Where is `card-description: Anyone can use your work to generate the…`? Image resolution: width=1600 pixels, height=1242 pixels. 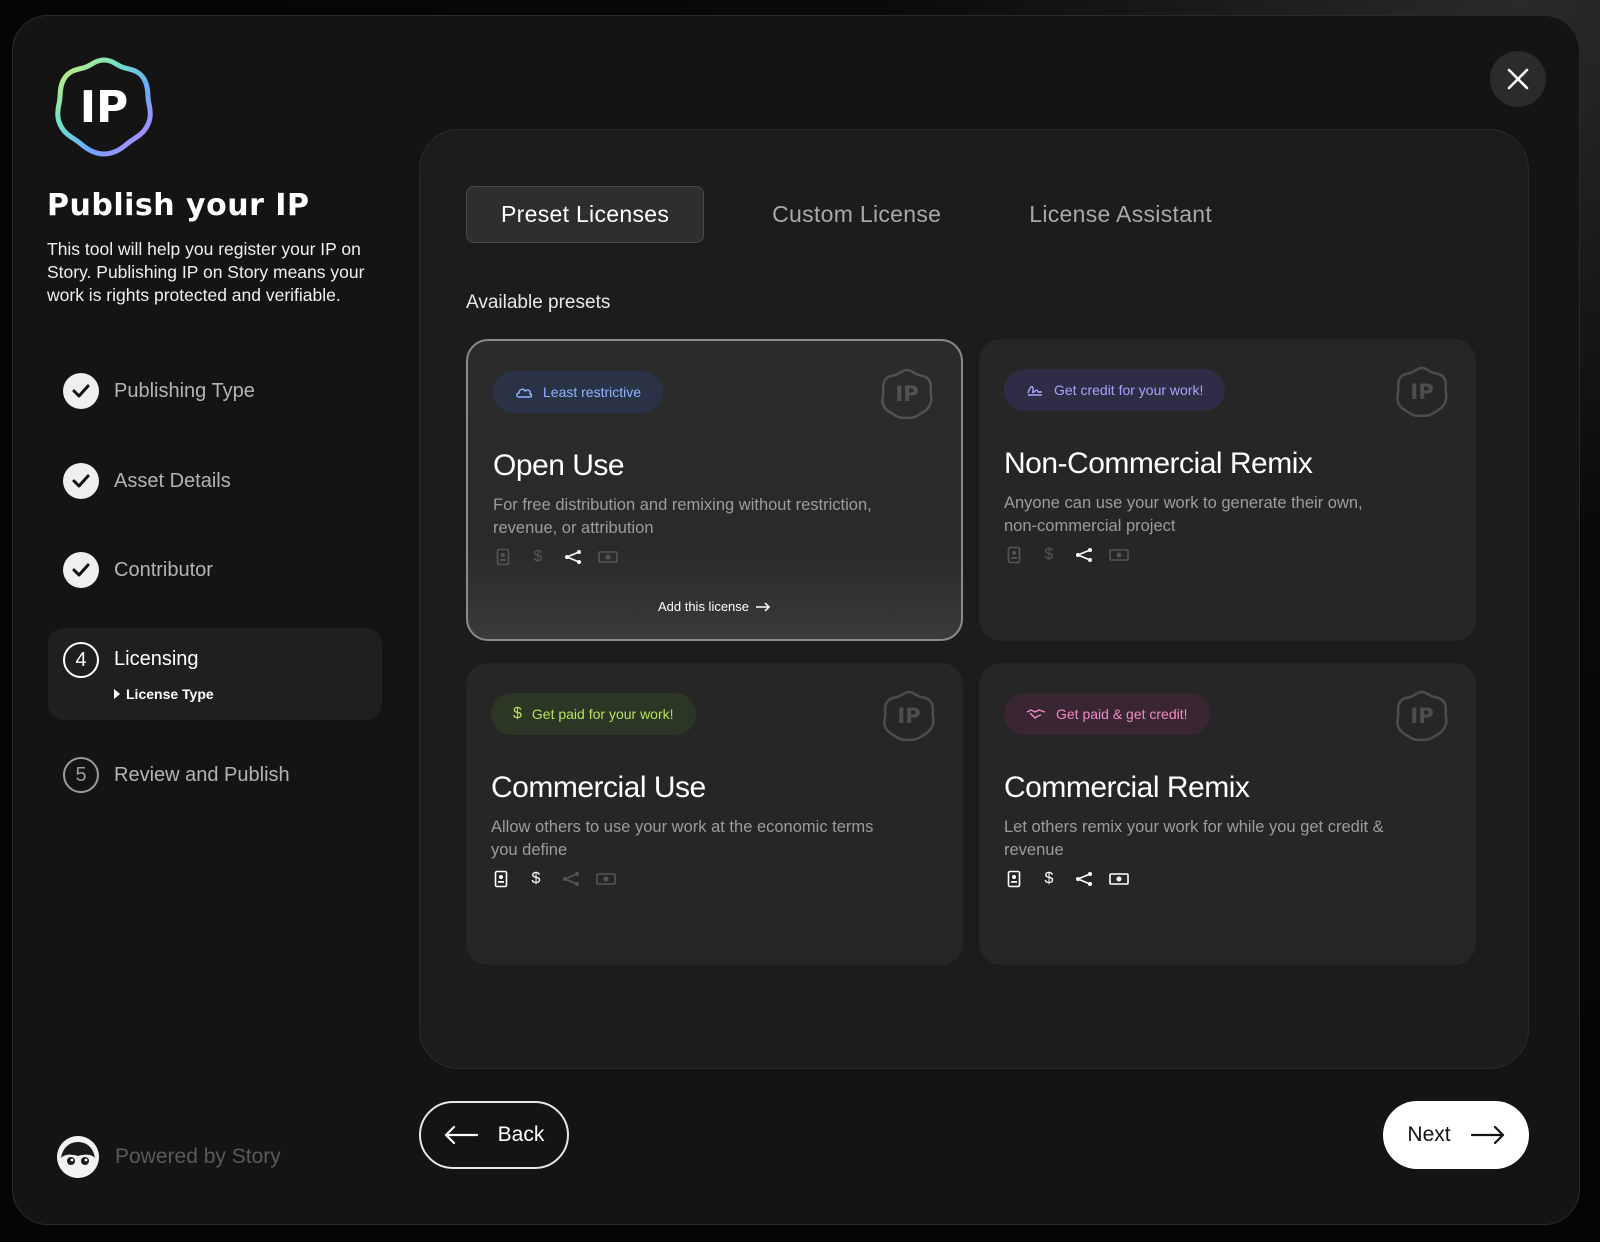
card-description: Anyone can use your work to generate the… is located at coordinates (1183, 514).